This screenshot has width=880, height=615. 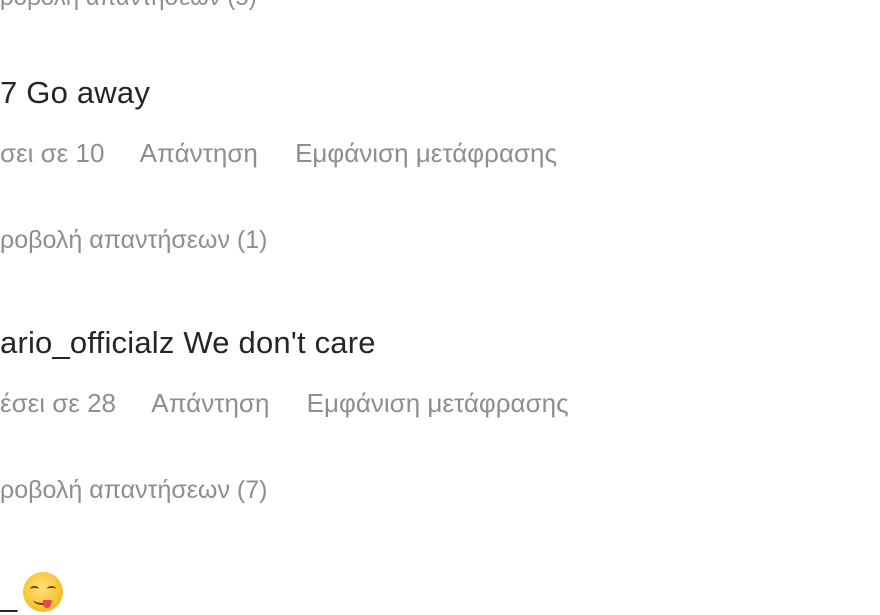 What do you see at coordinates (128, 6) in the screenshot?
I see `view-replies-link-clipped: ροβολή απαντήσεων (5)` at bounding box center [128, 6].